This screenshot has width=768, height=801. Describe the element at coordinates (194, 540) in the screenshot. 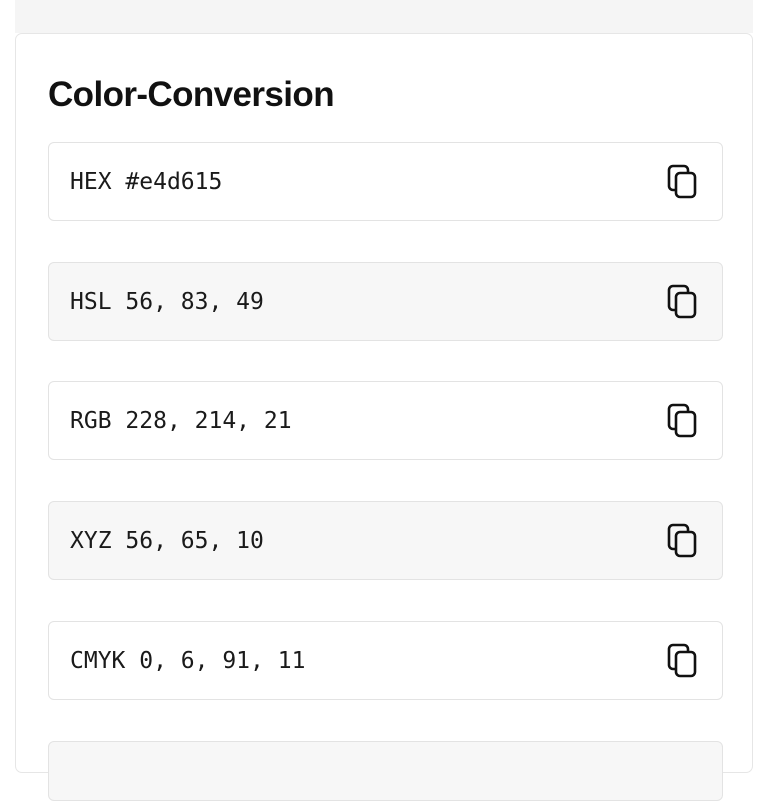

I see `conversion-value: 56, 65, 10` at that location.